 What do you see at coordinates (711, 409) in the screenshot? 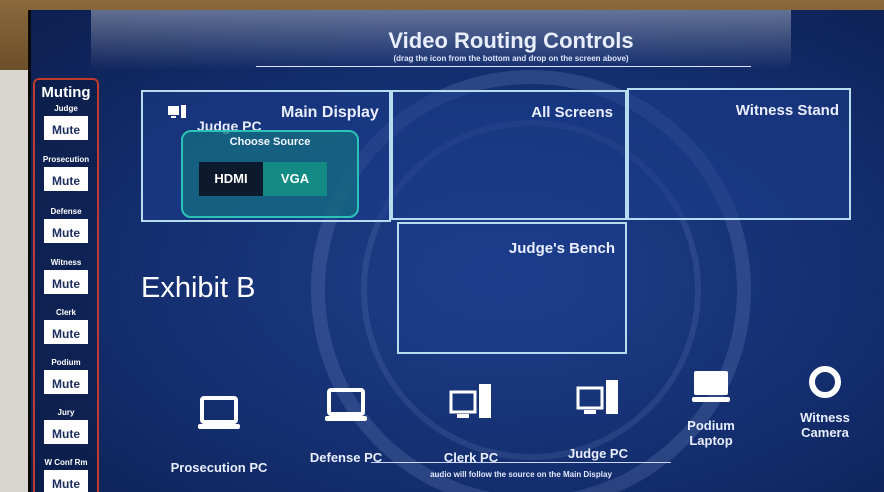
I see `source-podium-laptop: Podium Laptop` at bounding box center [711, 409].